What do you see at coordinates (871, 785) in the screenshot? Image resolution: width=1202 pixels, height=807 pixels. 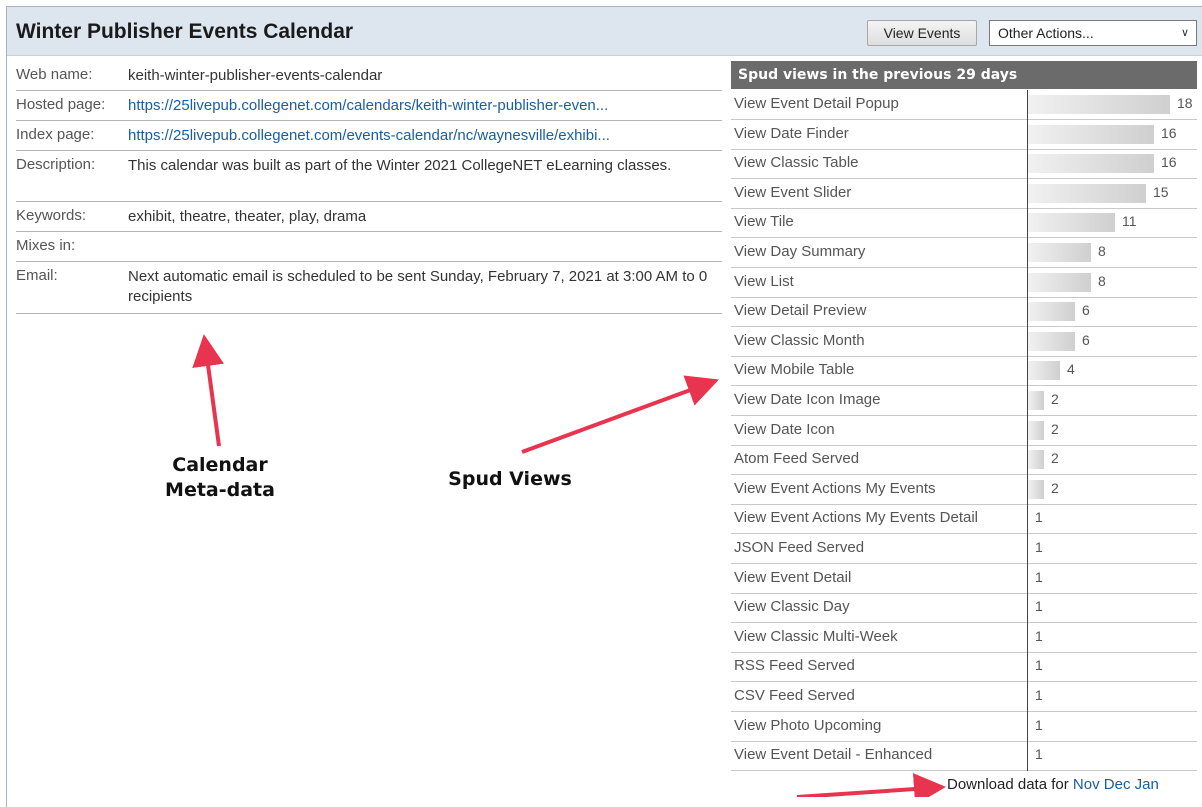 I see `arrow-download-data` at bounding box center [871, 785].